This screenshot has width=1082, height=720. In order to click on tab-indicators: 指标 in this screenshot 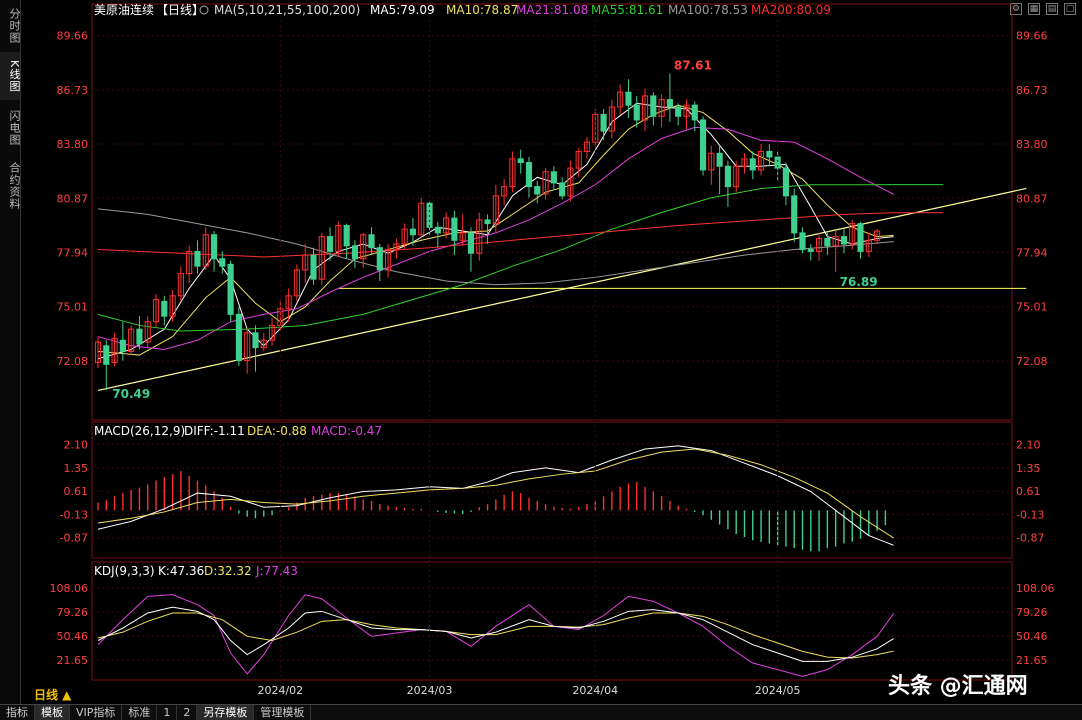, I will do `click(17, 712)`.